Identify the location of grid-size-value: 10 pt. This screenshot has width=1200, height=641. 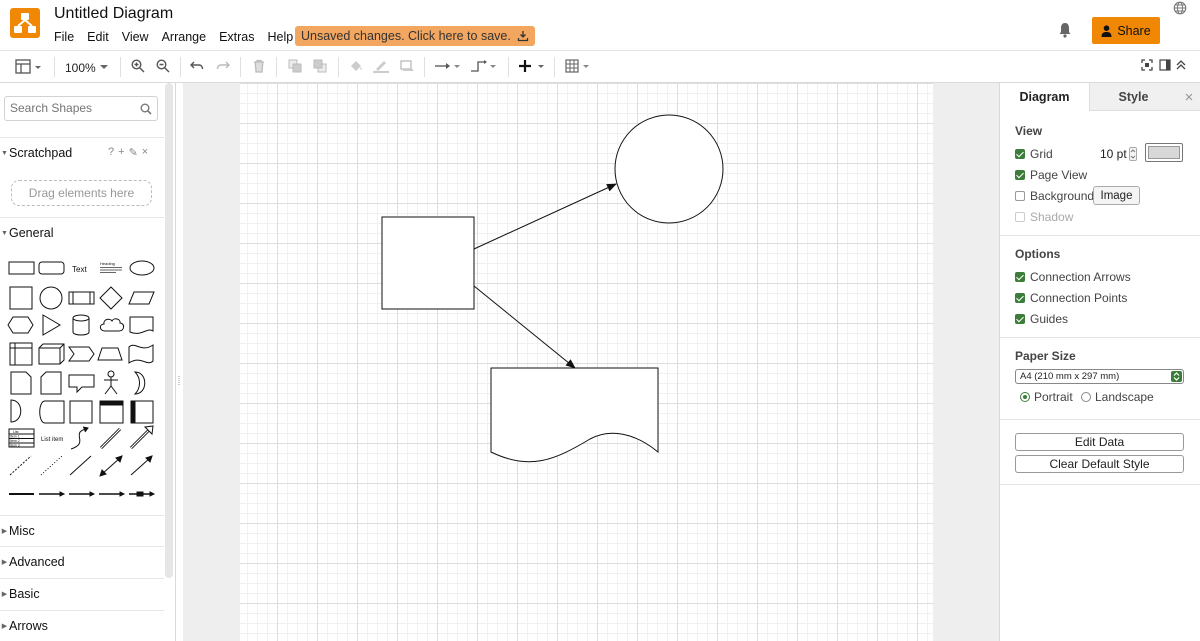
(1113, 154).